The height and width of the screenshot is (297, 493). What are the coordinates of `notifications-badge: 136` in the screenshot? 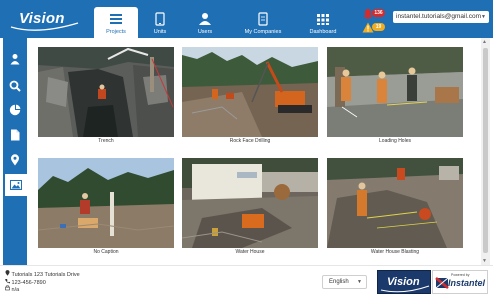 It's located at (378, 13).